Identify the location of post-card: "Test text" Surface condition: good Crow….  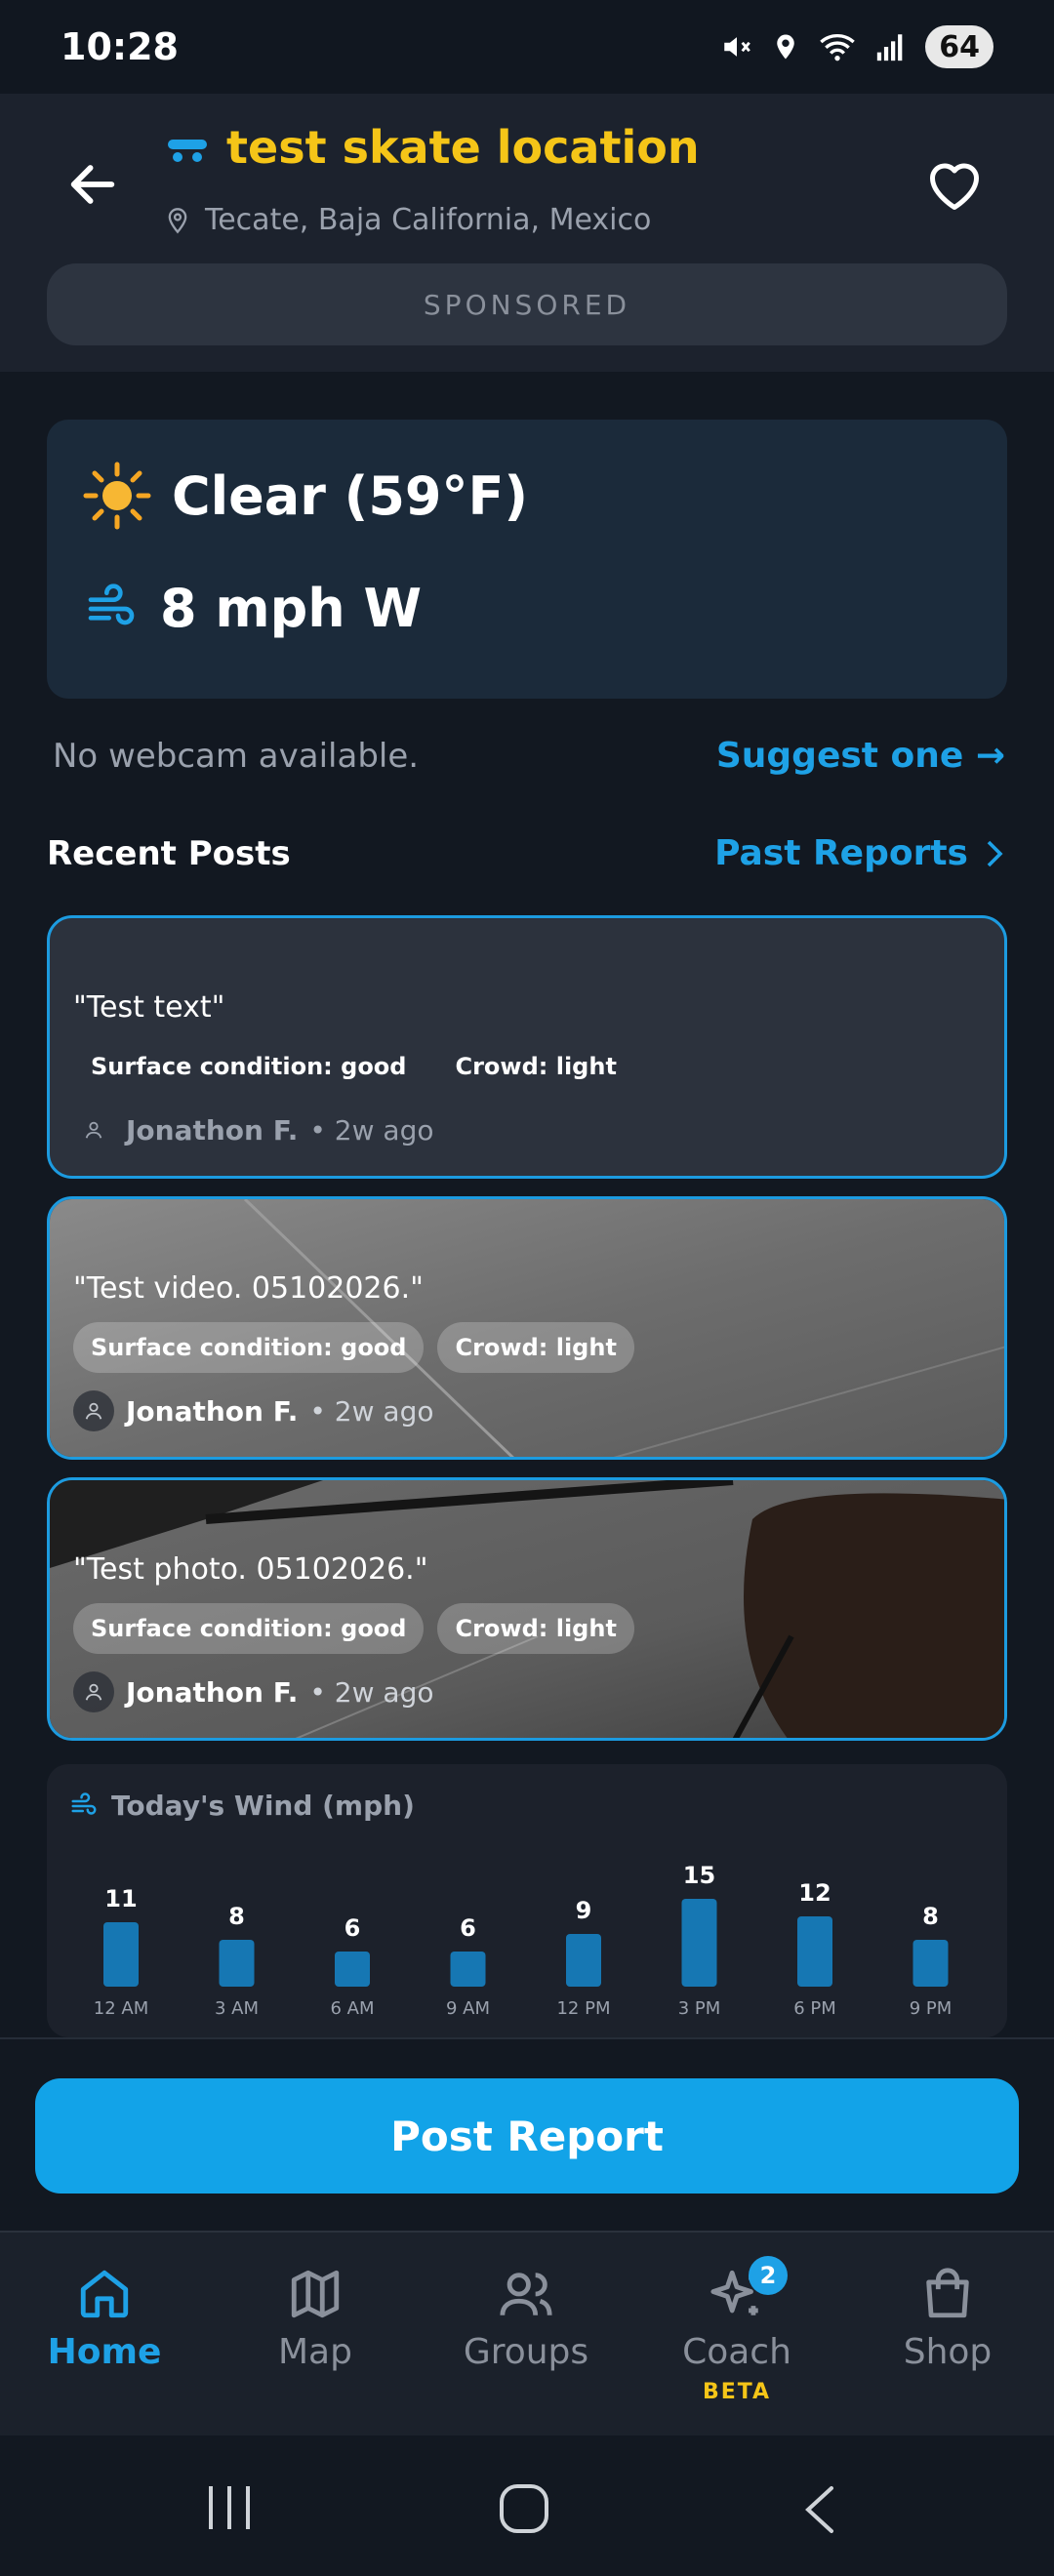
(527, 1047).